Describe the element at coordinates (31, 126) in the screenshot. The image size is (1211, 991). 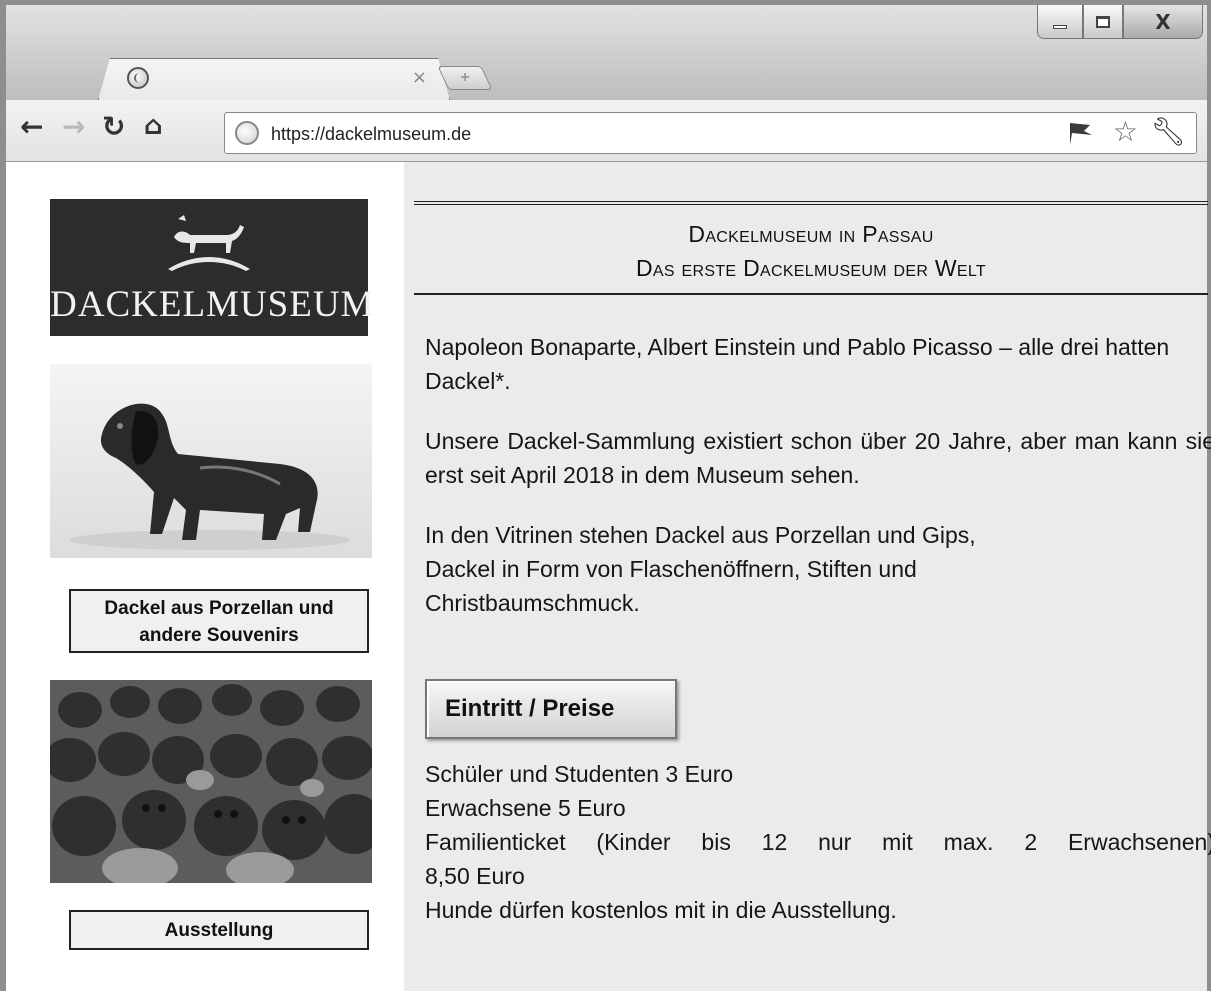
I see `back-arrow-icon: ←` at that location.